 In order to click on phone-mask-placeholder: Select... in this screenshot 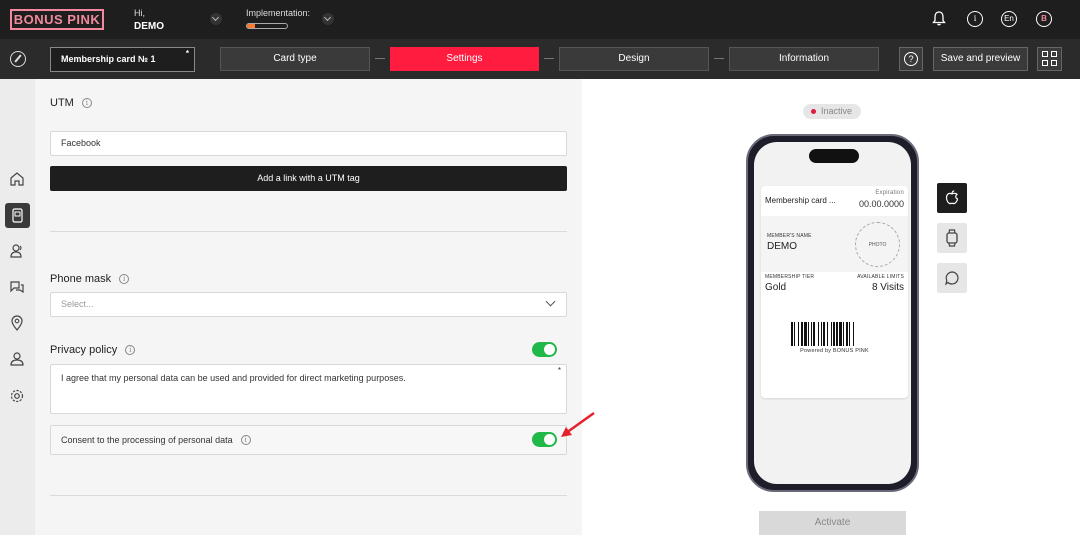, I will do `click(77, 304)`.